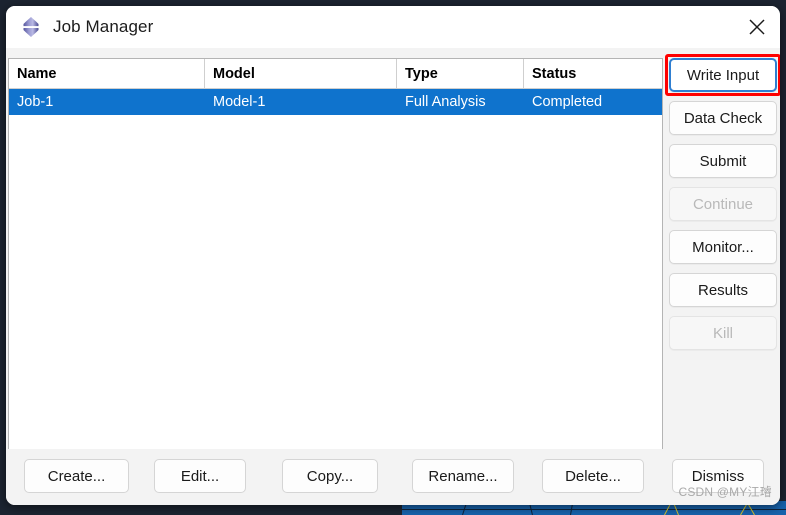 The height and width of the screenshot is (515, 786). I want to click on column-header-type: Type, so click(460, 73).